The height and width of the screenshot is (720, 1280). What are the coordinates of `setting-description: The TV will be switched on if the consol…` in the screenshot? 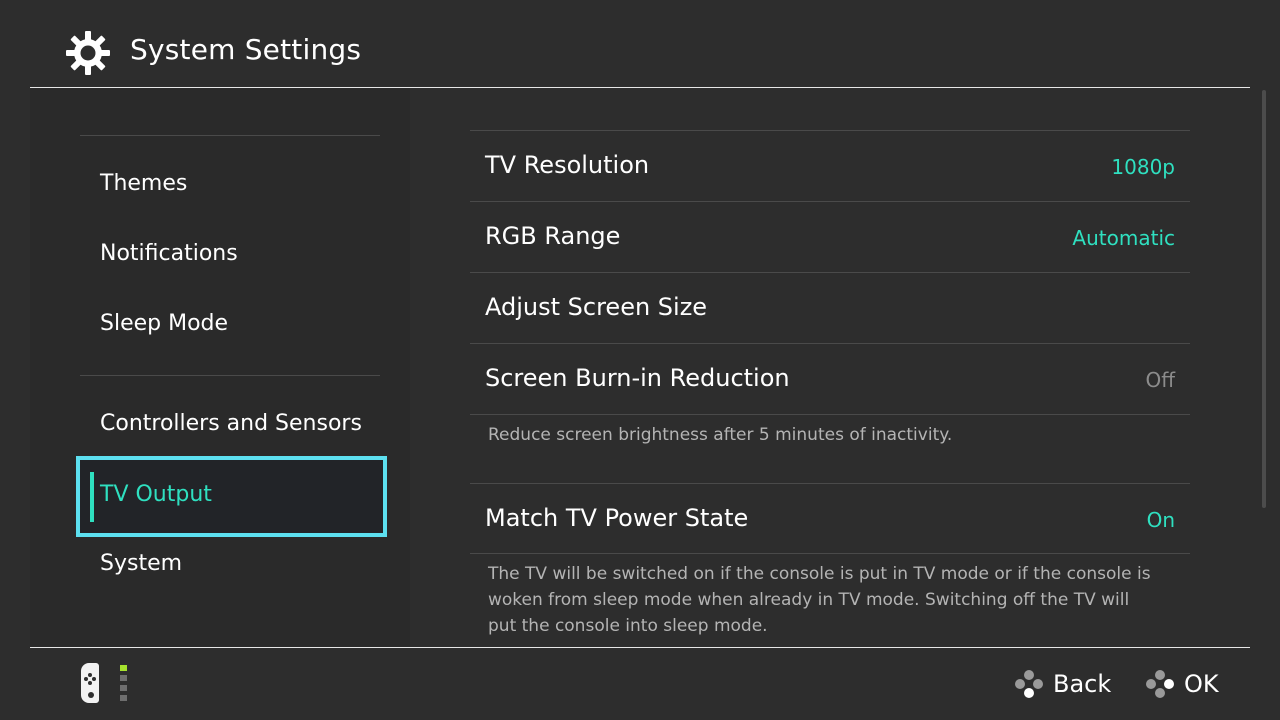 It's located at (819, 600).